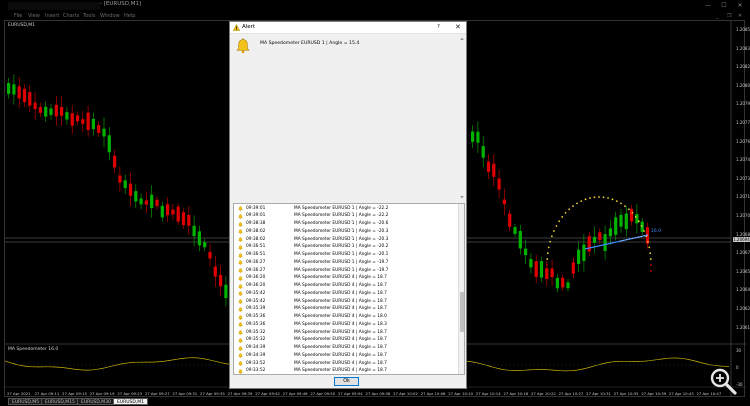  I want to click on indicator-tick-top: 30, so click(739, 350).